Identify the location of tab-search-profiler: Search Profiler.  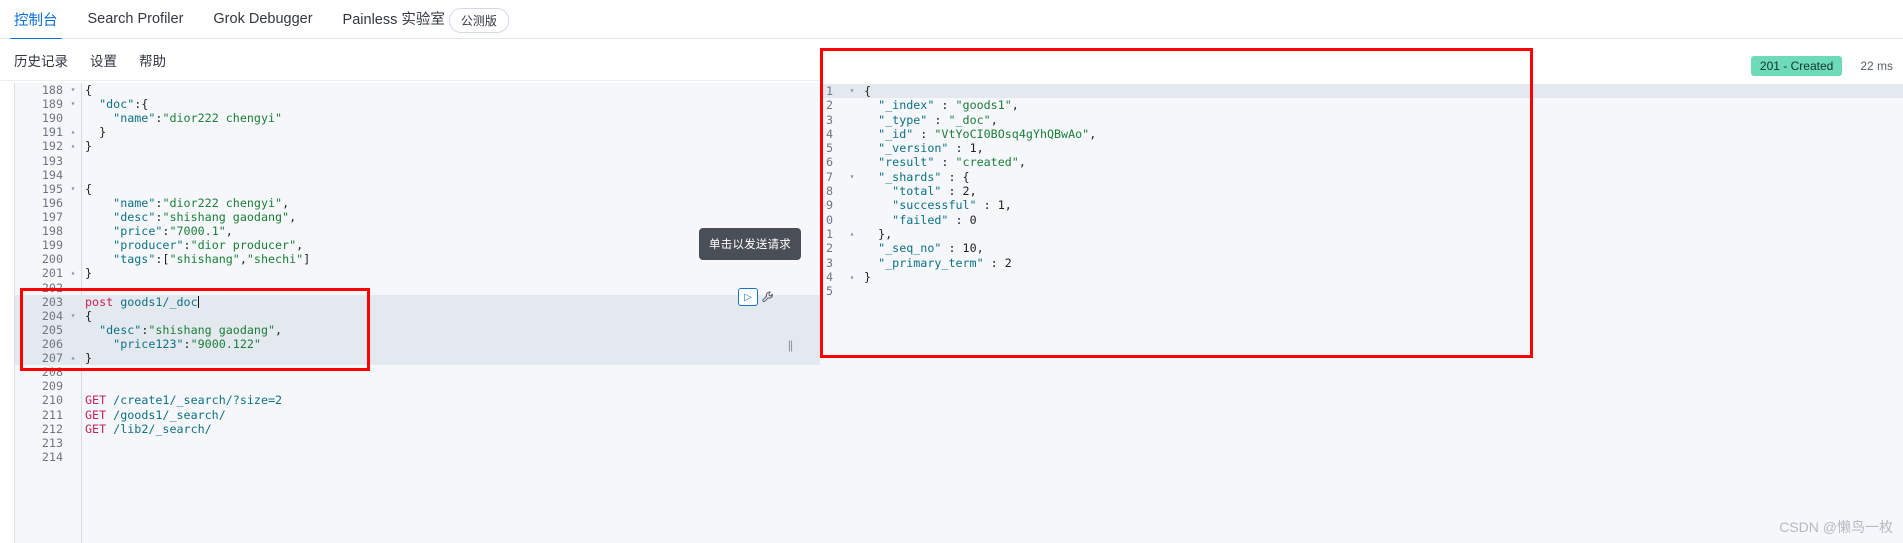
(136, 24).